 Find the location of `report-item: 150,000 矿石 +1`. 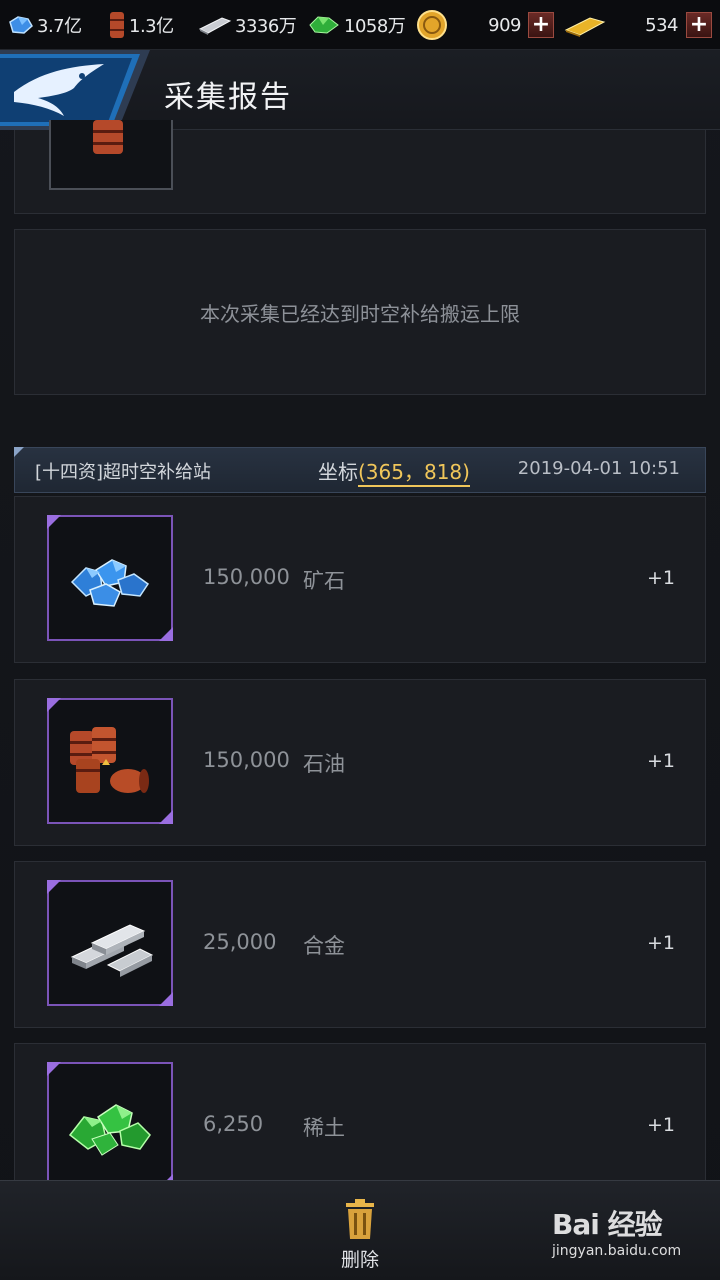

report-item: 150,000 矿石 +1 is located at coordinates (360, 579).